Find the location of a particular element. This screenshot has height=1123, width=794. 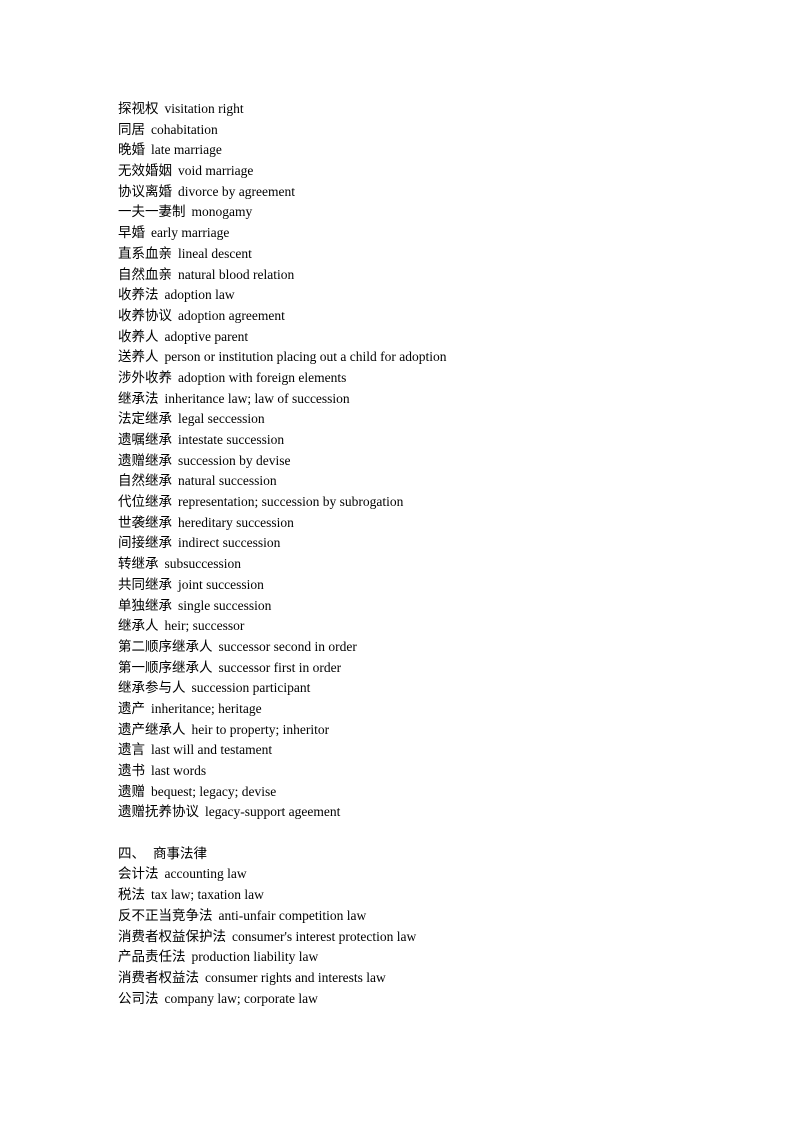

entry-term: 自然继承 is located at coordinates (145, 481).